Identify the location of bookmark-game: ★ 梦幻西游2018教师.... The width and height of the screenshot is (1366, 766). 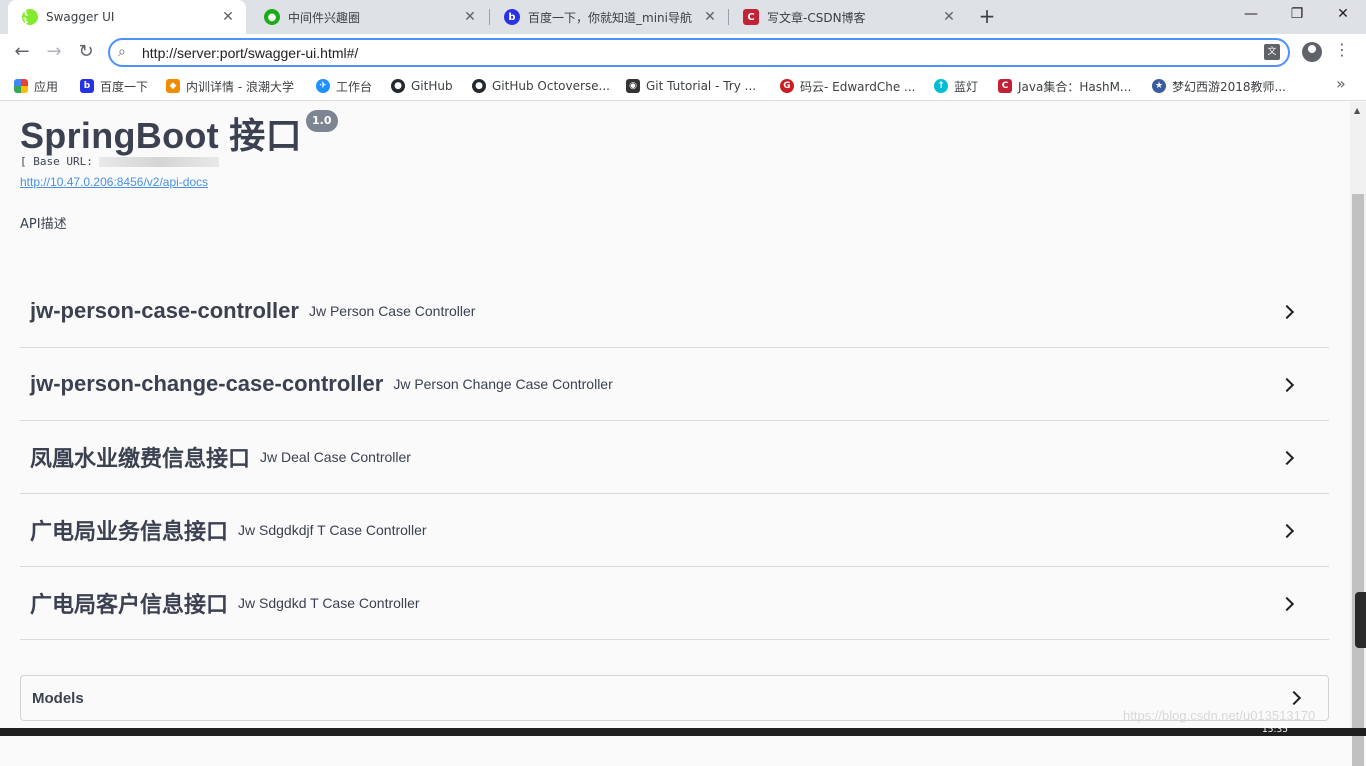
(1219, 86).